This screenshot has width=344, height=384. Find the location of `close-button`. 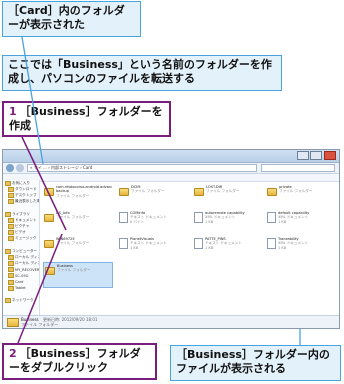

close-button is located at coordinates (330, 155).